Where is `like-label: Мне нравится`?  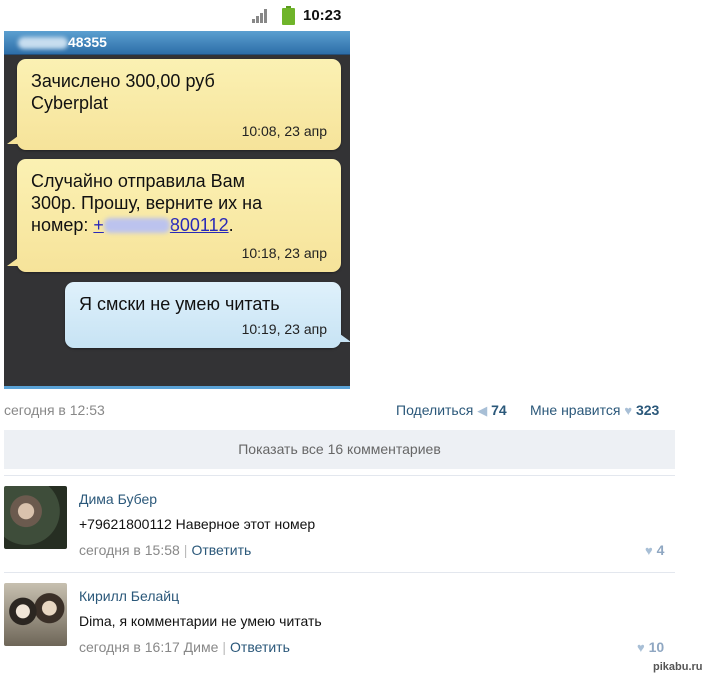
like-label: Мне нравится is located at coordinates (575, 410).